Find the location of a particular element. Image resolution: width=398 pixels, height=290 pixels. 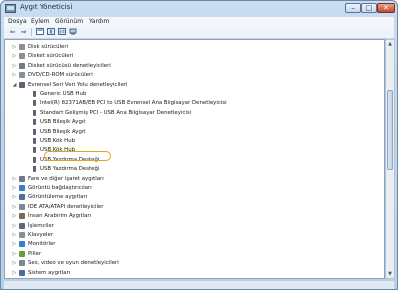

scroll-up-icon: ▲ is located at coordinates (390, 44).